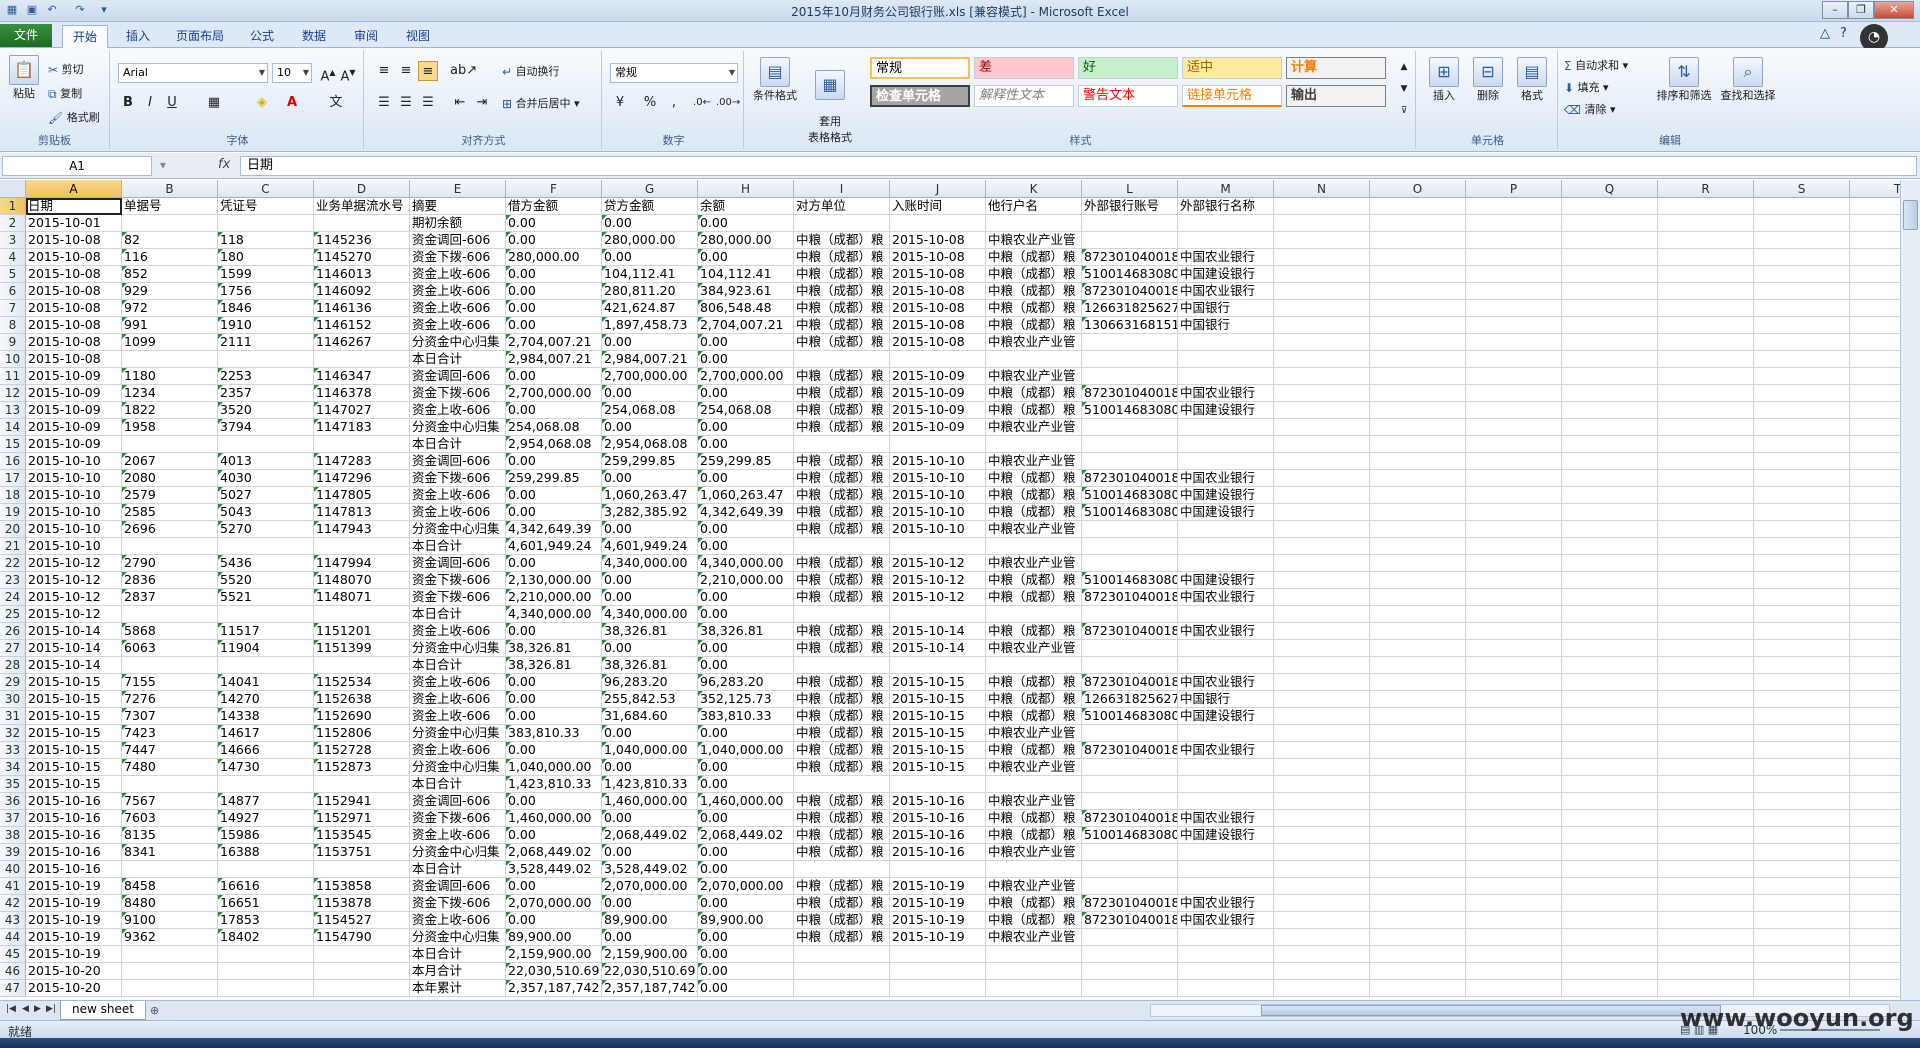 The width and height of the screenshot is (1920, 1048). What do you see at coordinates (1488, 80) in the screenshot?
I see `delete-cells-button: ⊟ 删除` at bounding box center [1488, 80].